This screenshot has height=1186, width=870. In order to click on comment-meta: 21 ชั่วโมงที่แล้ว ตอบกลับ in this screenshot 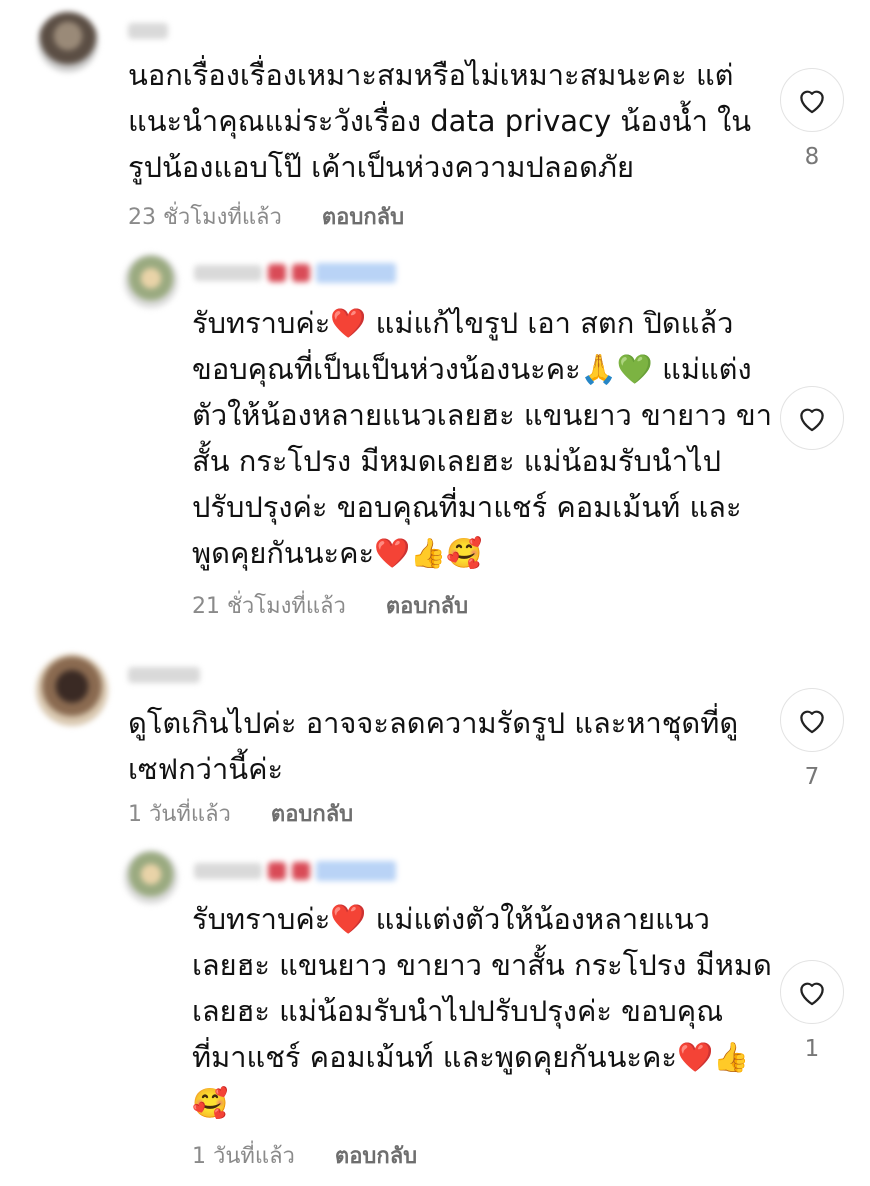, I will do `click(330, 605)`.